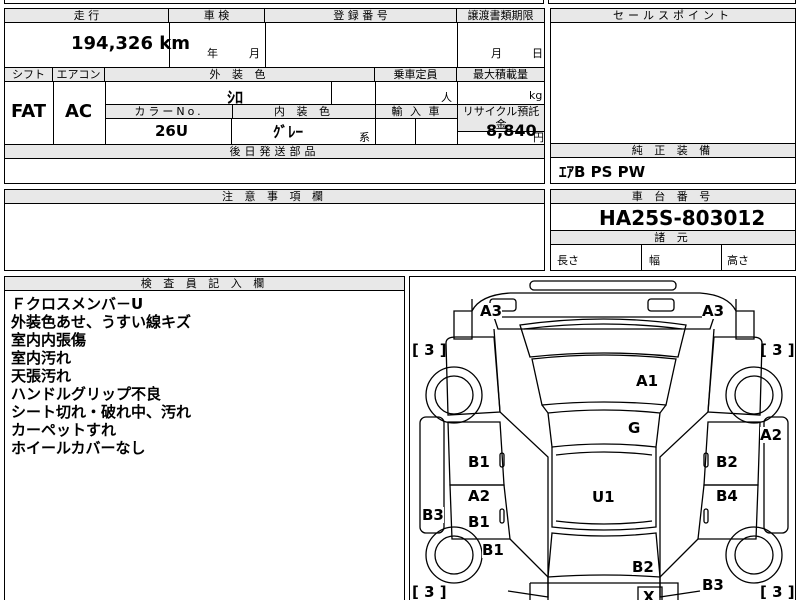 This screenshot has width=800, height=600. I want to click on capacity-label: 乗車定員, so click(416, 75).